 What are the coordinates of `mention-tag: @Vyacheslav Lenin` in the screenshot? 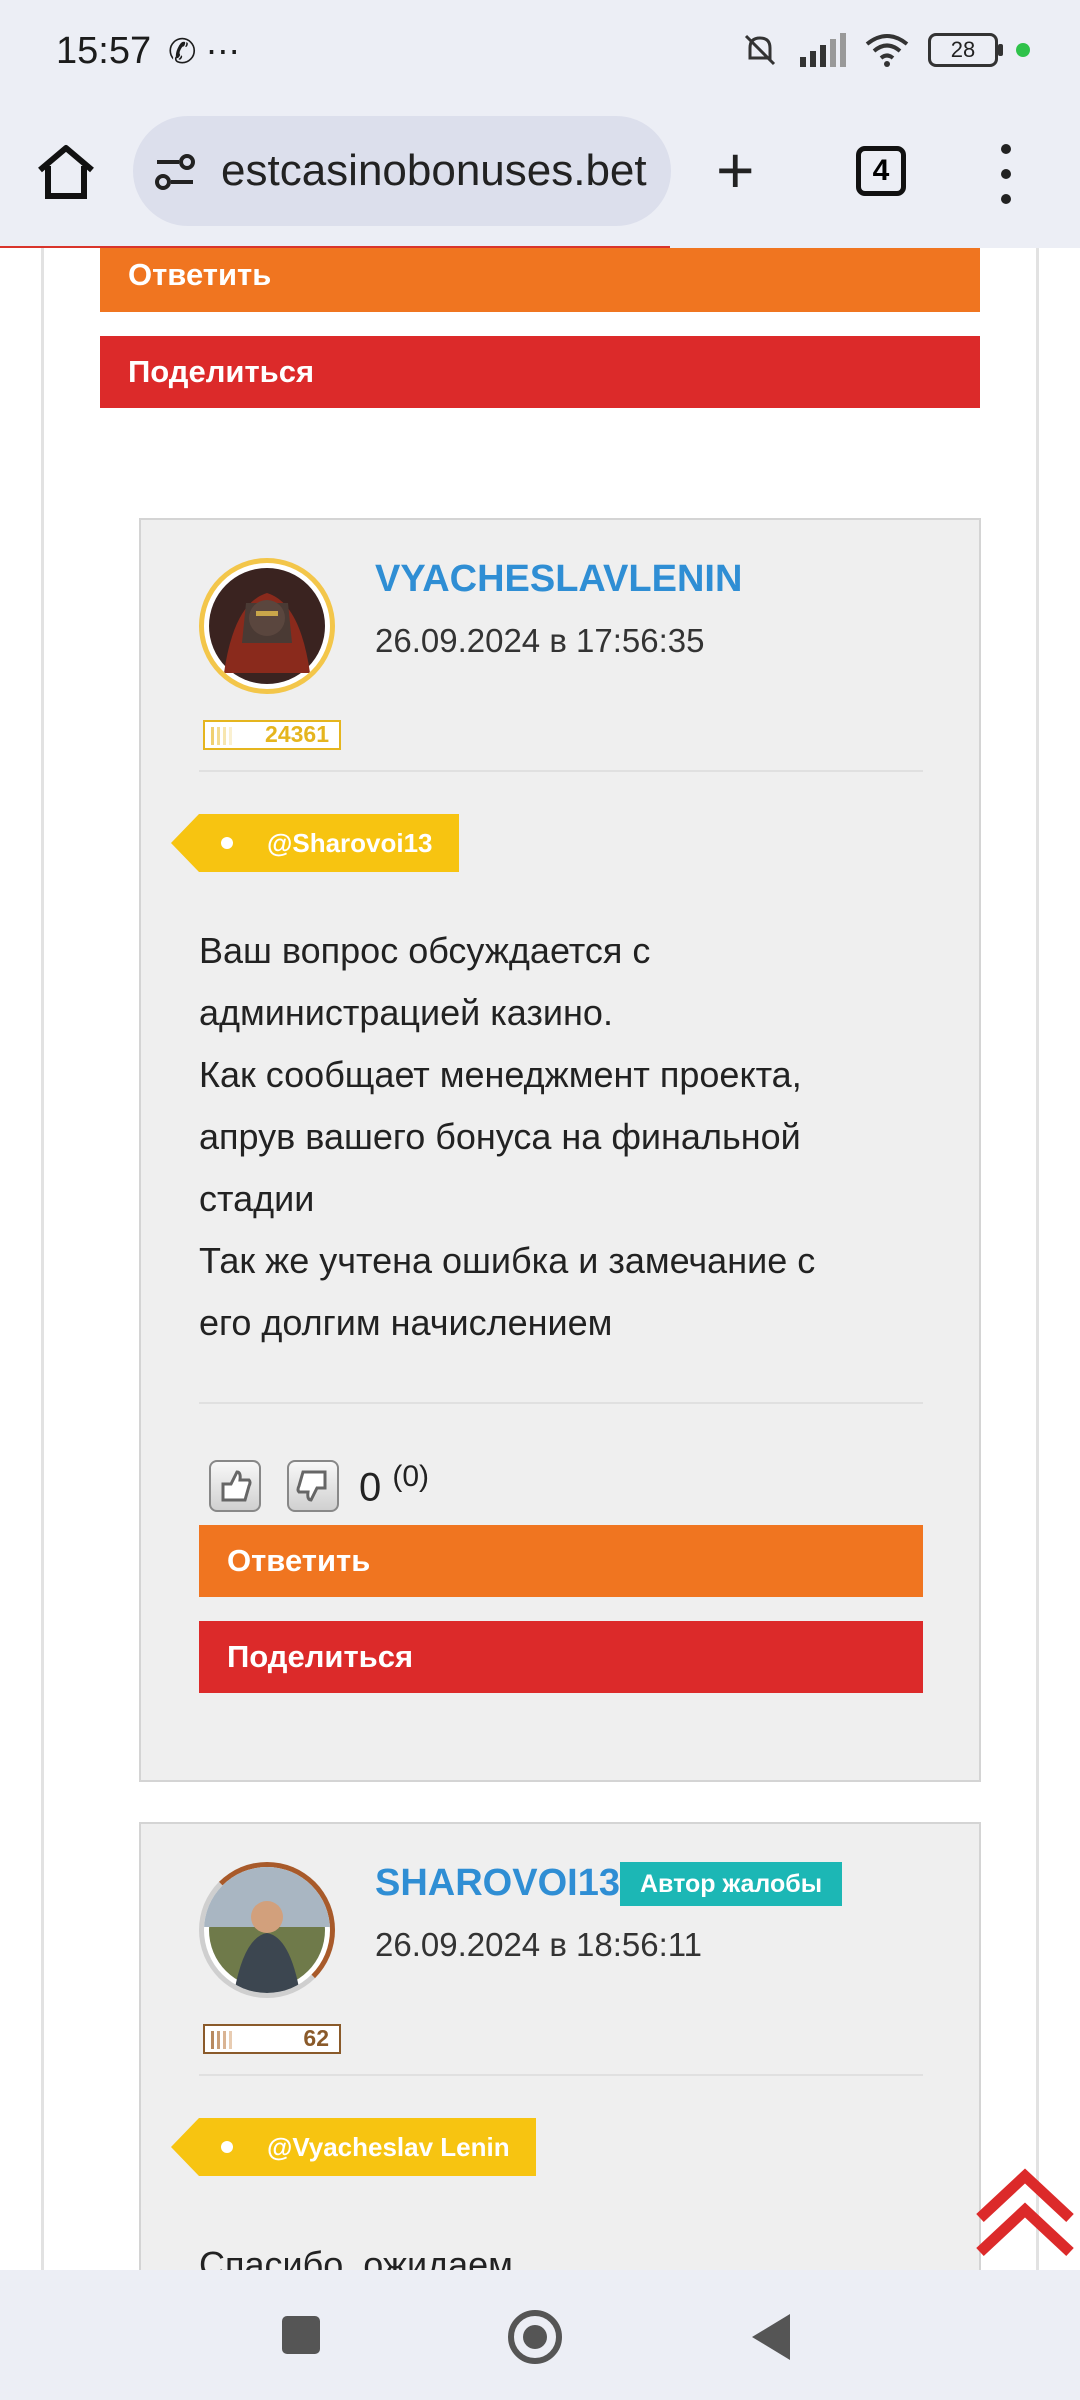 It's located at (353, 2147).